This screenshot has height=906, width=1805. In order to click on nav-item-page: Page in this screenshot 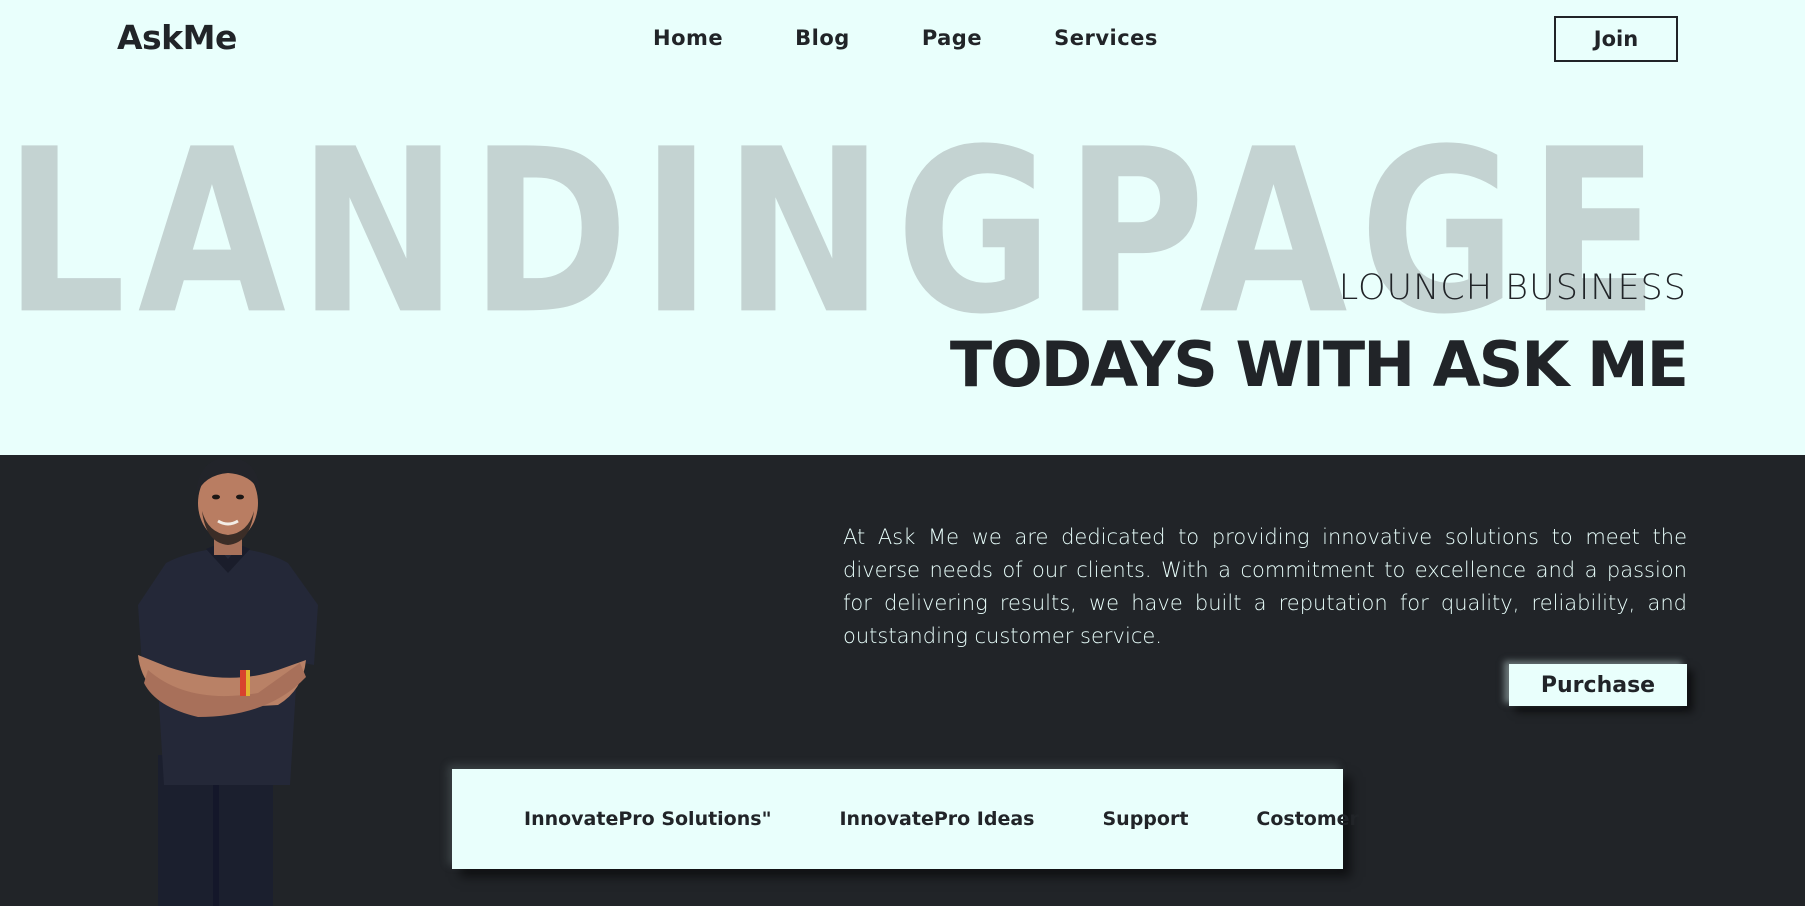, I will do `click(952, 38)`.